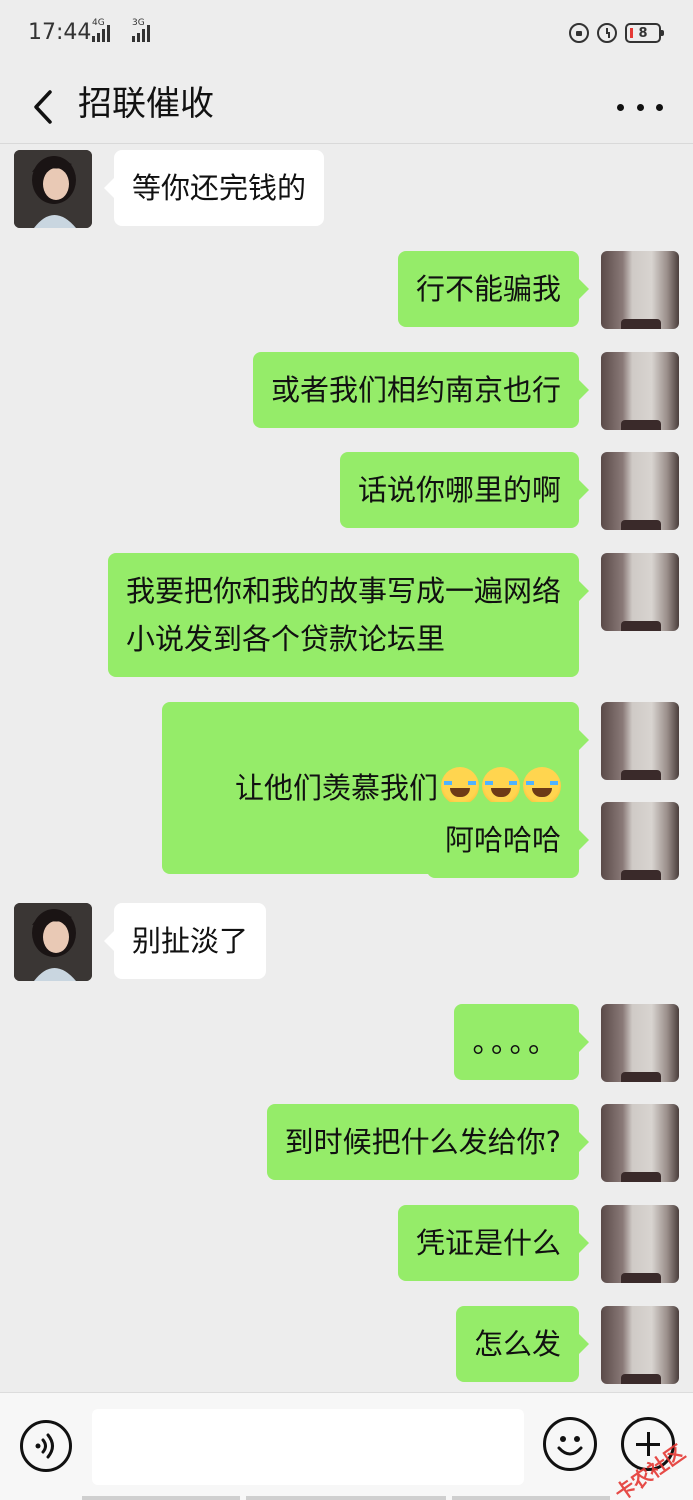 The height and width of the screenshot is (1500, 693). I want to click on emoji-button, so click(570, 1444).